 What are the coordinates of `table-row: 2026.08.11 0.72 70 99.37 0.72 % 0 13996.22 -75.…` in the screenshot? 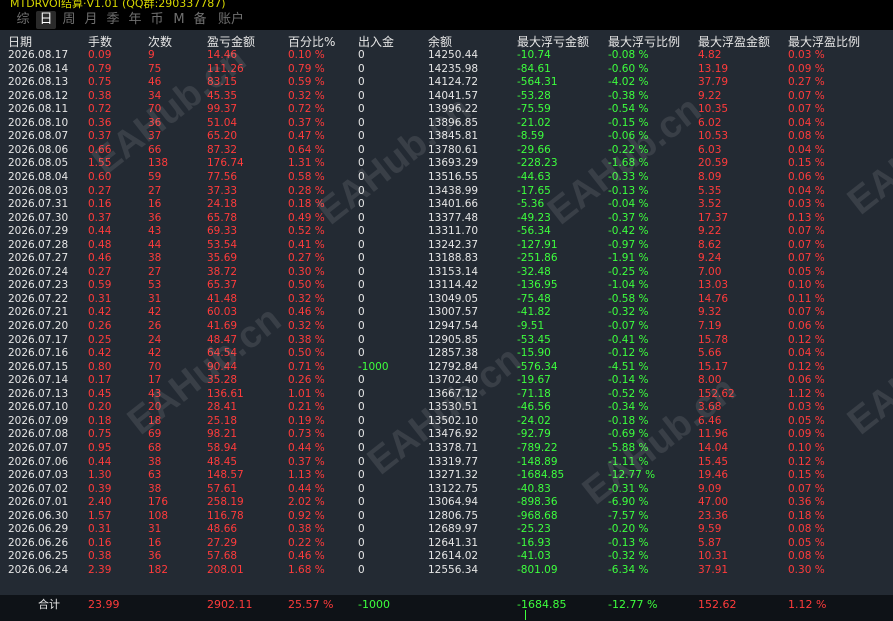 It's located at (446, 109).